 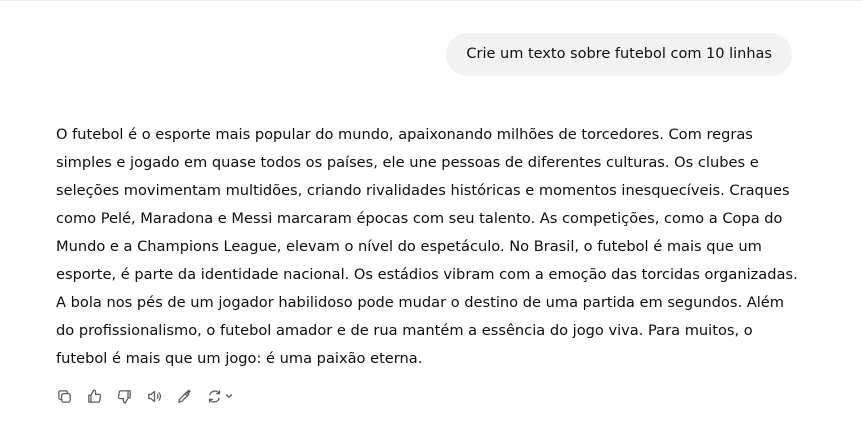 I want to click on read-aloud-button, so click(x=154, y=396).